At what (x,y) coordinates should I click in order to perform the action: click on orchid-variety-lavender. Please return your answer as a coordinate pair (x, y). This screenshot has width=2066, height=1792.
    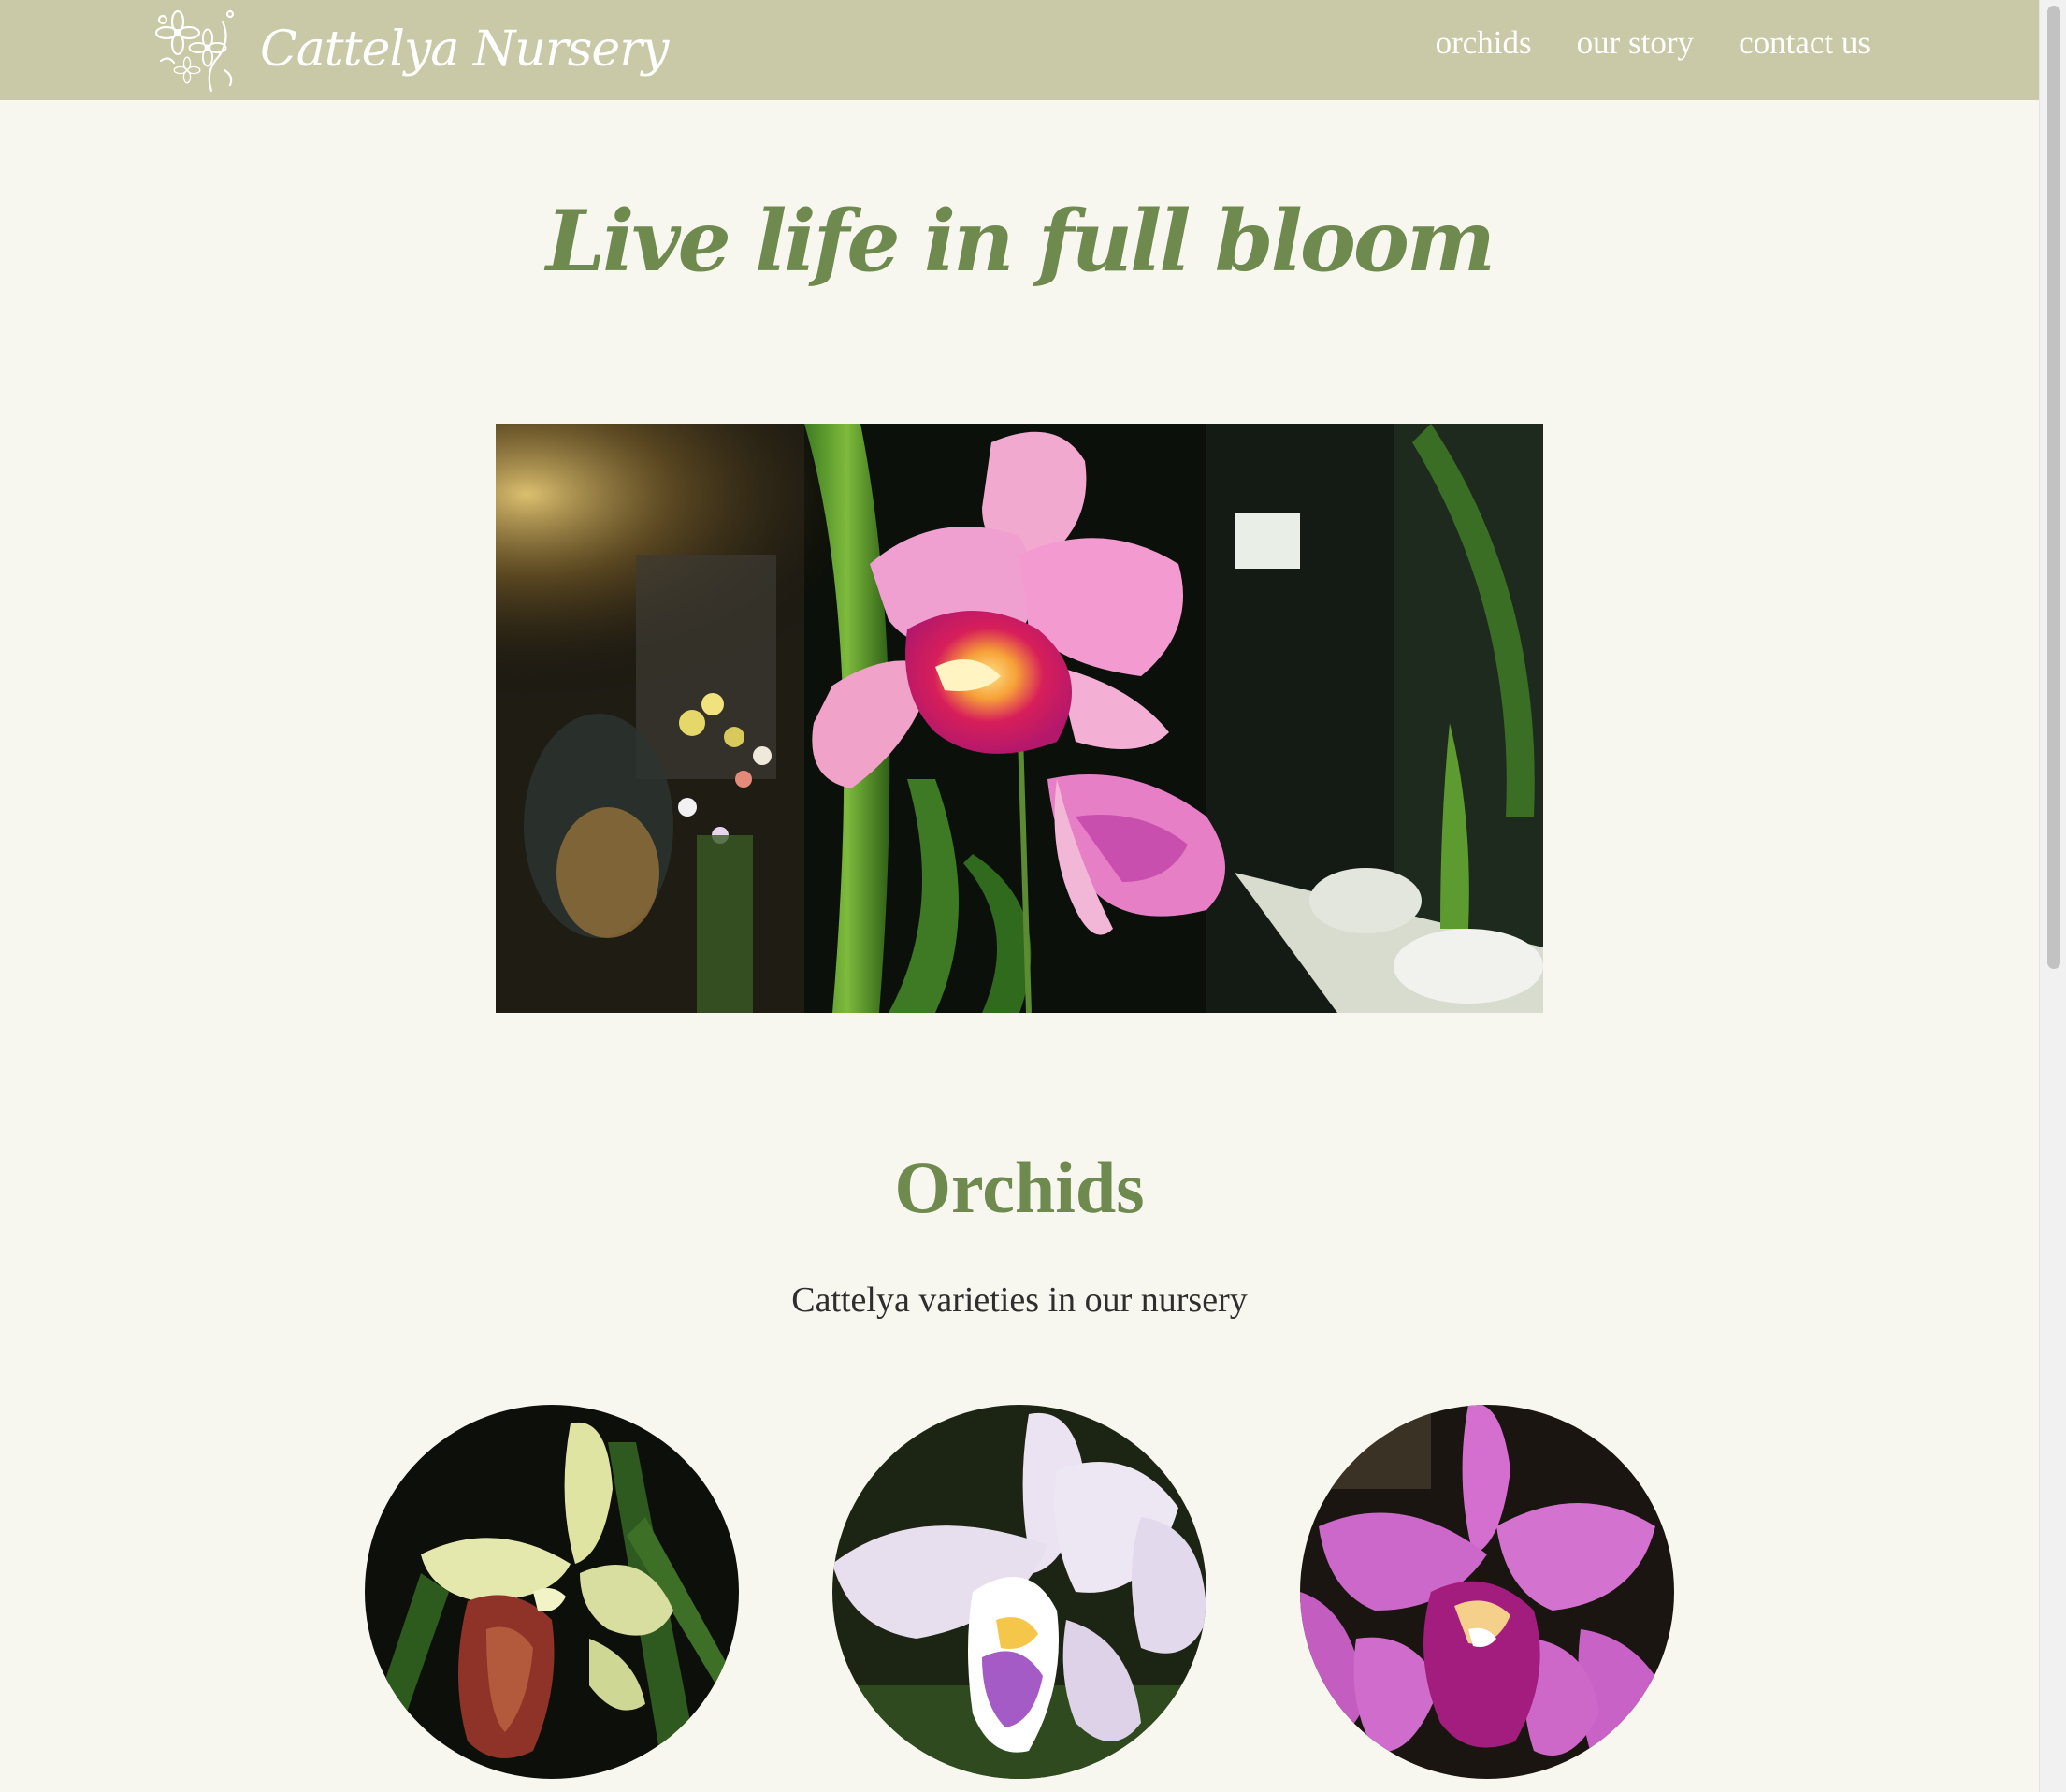
    Looking at the image, I should click on (1019, 1592).